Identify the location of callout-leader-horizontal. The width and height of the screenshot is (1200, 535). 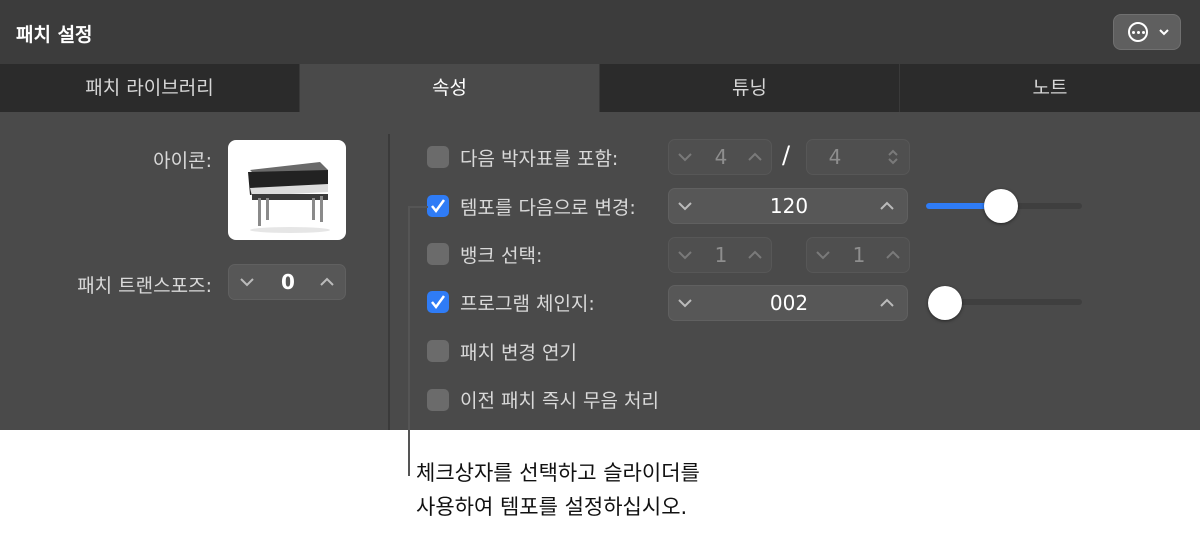
(418, 207).